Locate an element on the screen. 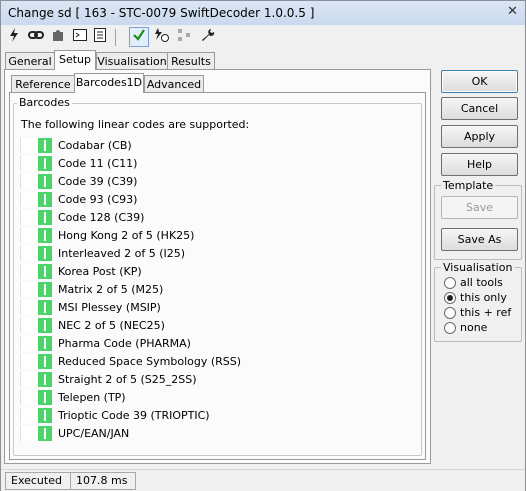  wrench-icon is located at coordinates (208, 37).